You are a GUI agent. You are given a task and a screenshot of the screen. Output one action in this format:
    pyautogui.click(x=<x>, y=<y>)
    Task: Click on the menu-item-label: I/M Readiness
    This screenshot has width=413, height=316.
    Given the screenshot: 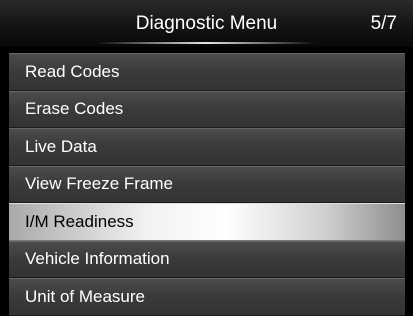 What is the action you would take?
    pyautogui.click(x=79, y=221)
    